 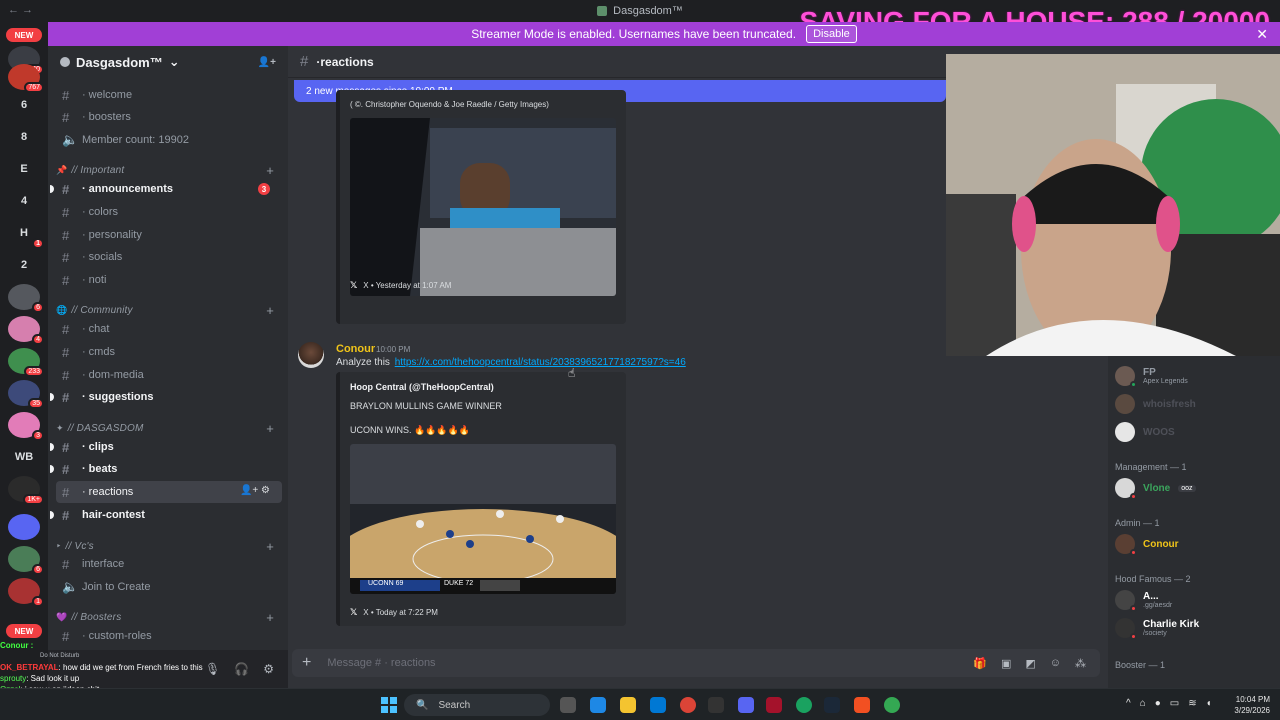 I want to click on member-item: WOOS, so click(x=1195, y=432).